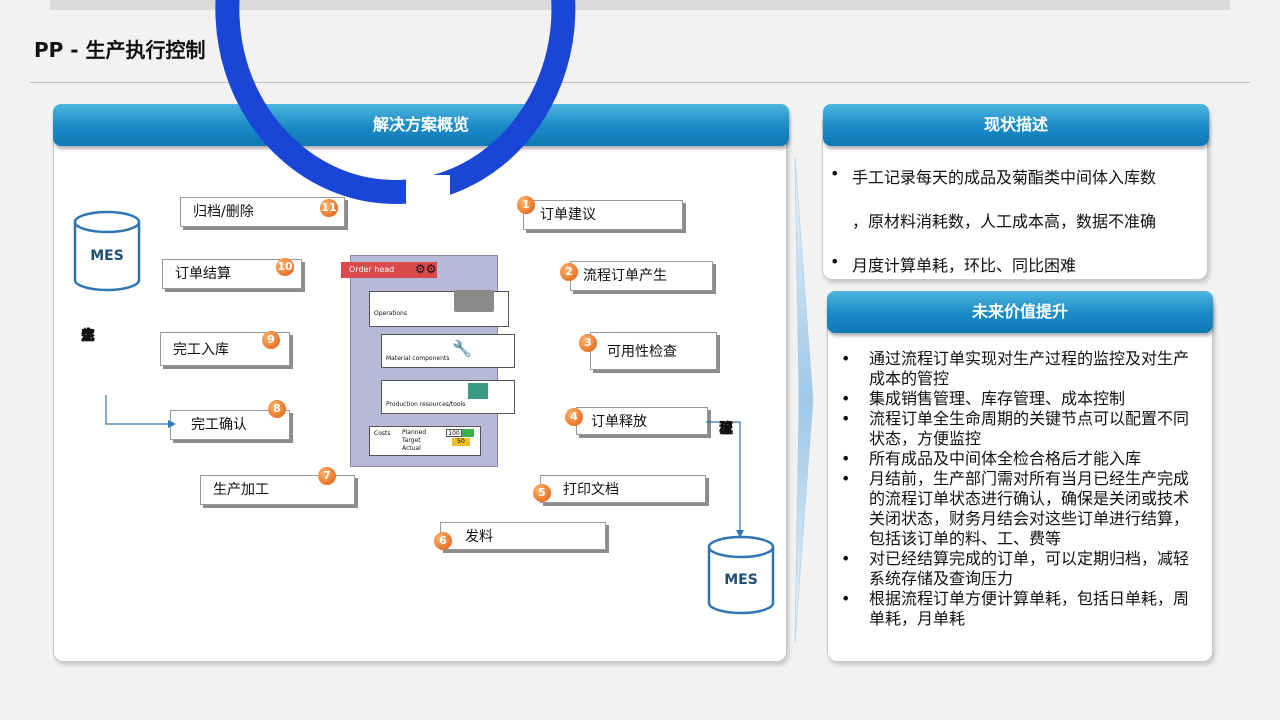  I want to click on status-header: 现状描述, so click(1016, 125).